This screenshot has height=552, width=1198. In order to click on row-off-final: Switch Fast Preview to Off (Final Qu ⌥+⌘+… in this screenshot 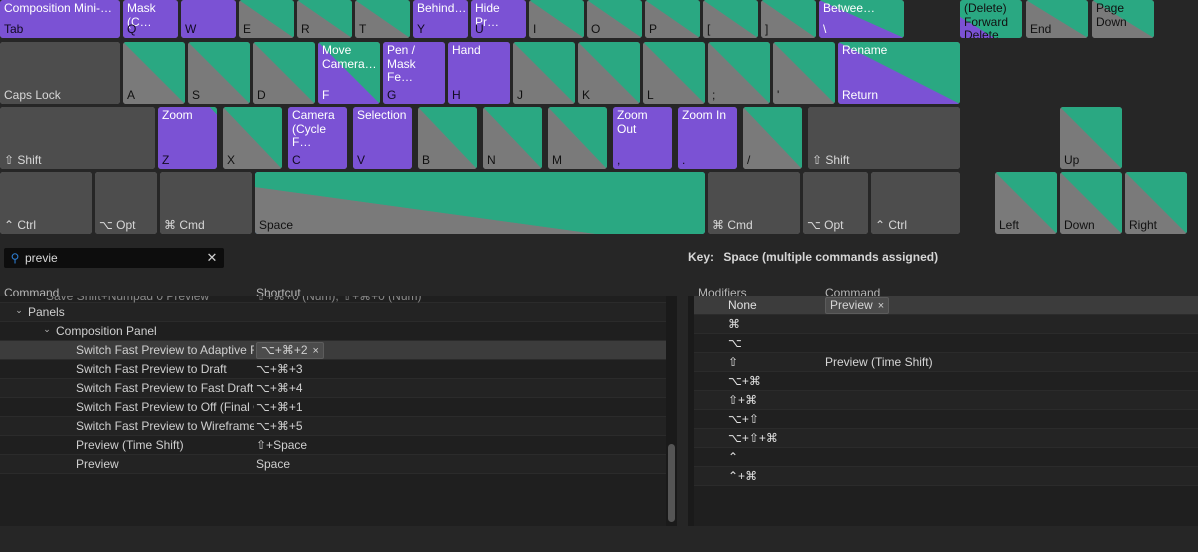, I will do `click(338, 407)`.